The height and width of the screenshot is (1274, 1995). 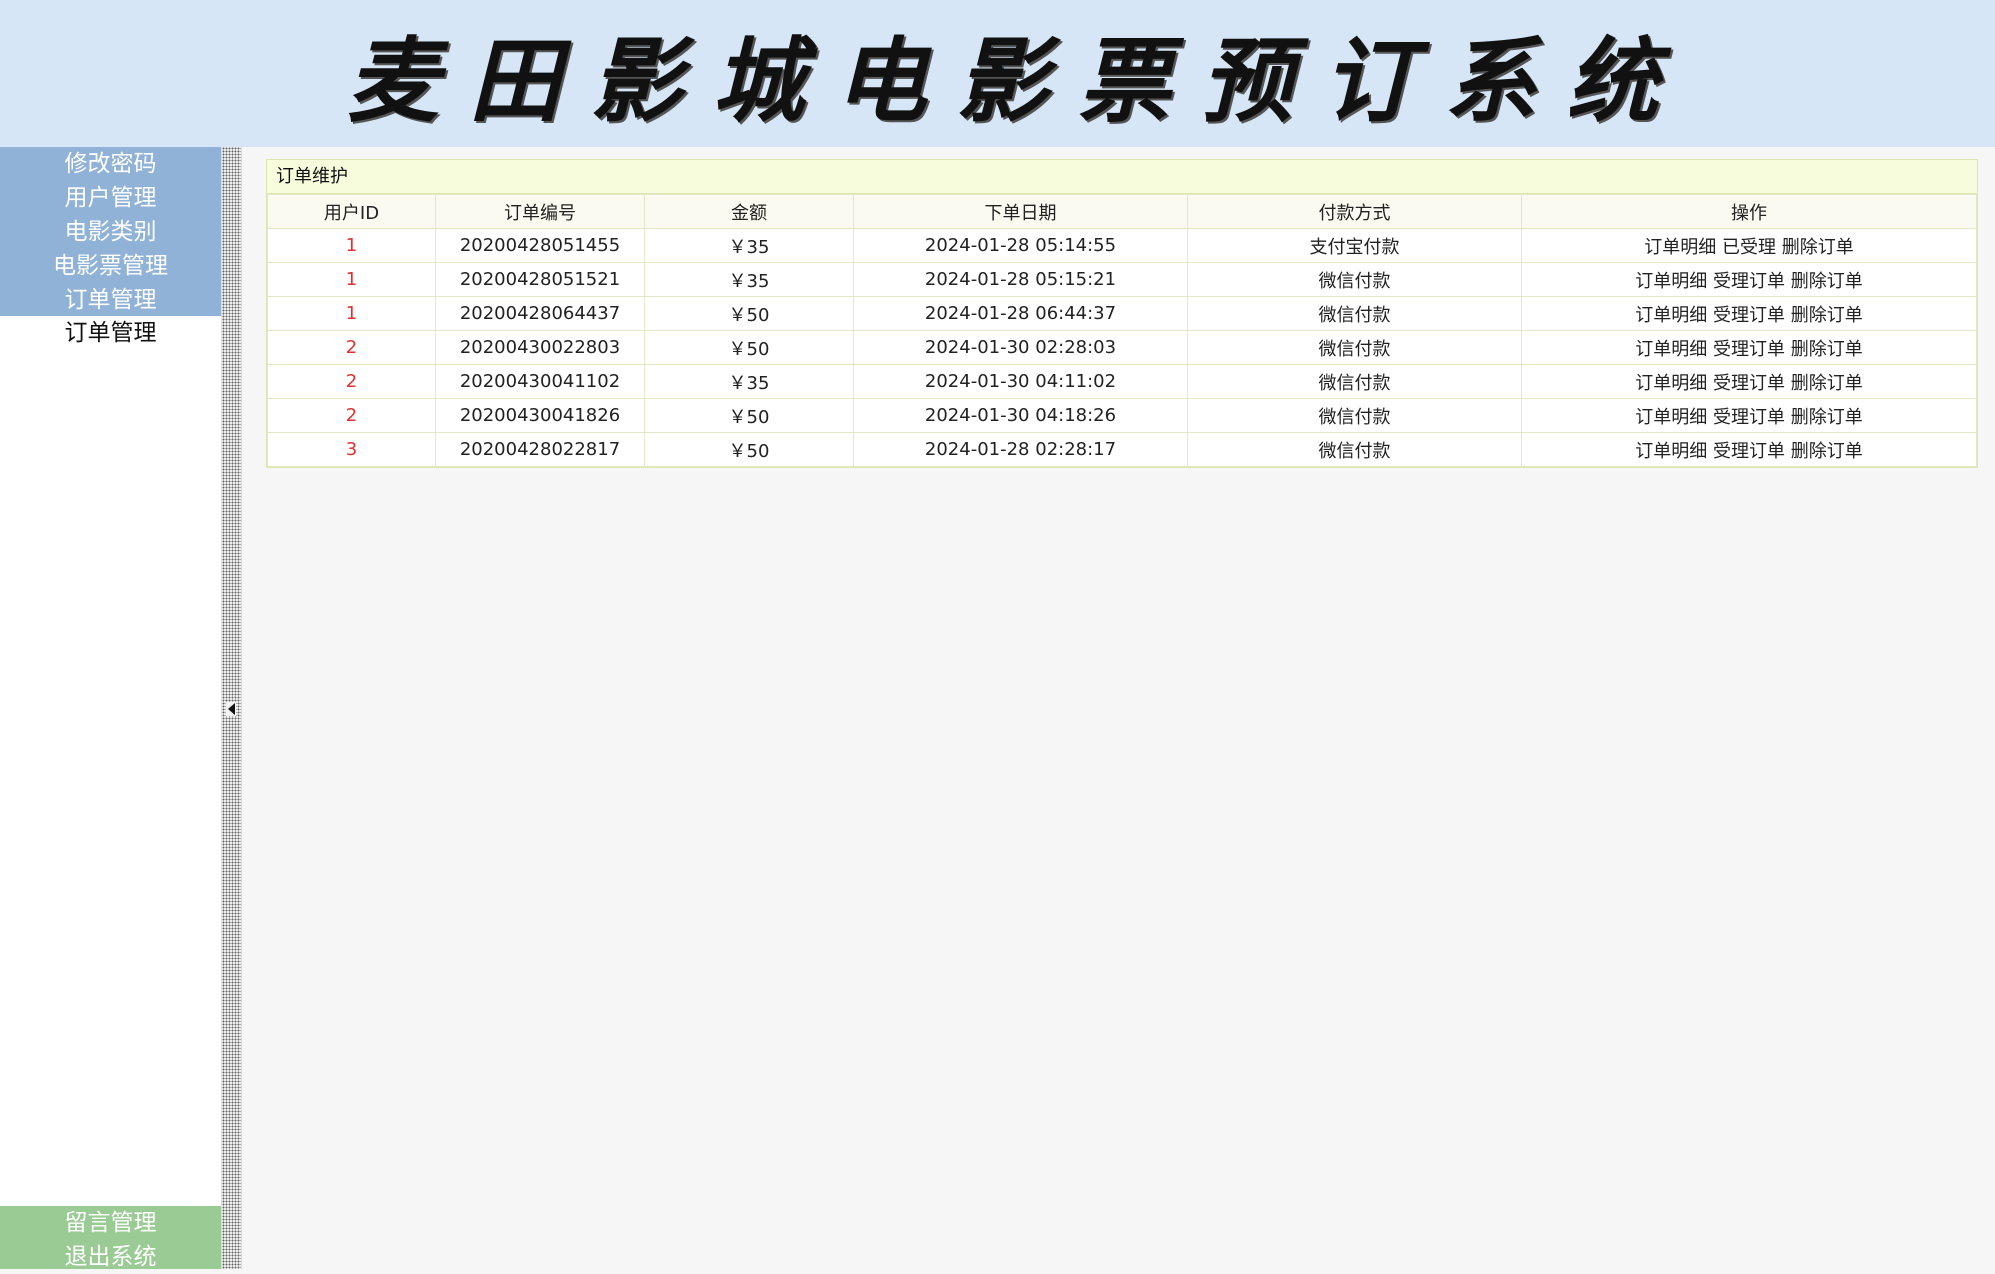 I want to click on cell-order-no: 20200430041102, so click(x=540, y=381).